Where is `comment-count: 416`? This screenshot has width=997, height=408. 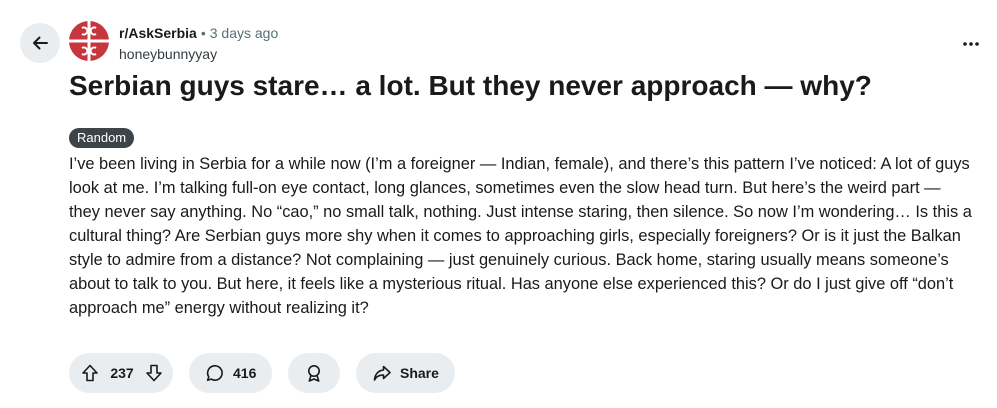 comment-count: 416 is located at coordinates (245, 373).